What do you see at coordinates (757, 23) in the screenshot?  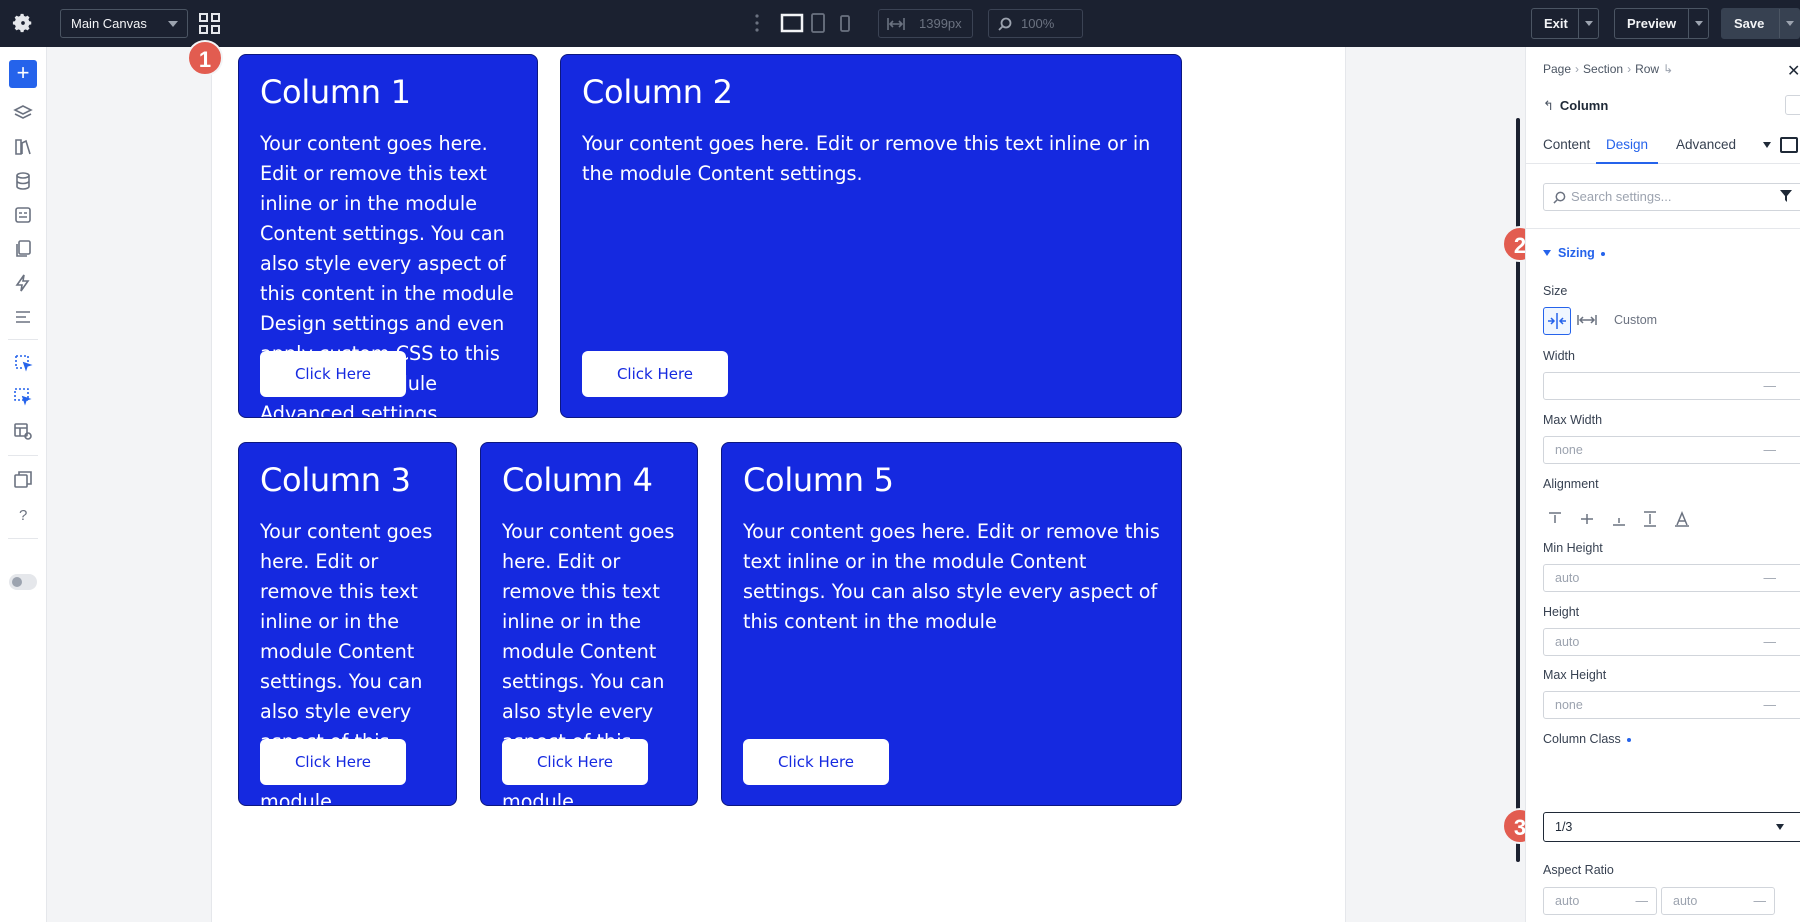 I see `drag-handle-icon` at bounding box center [757, 23].